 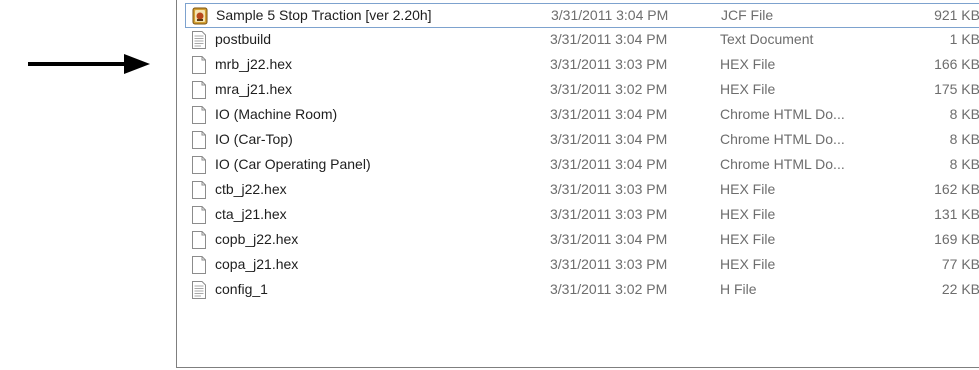 I want to click on file-size: 1 KB, so click(x=964, y=39).